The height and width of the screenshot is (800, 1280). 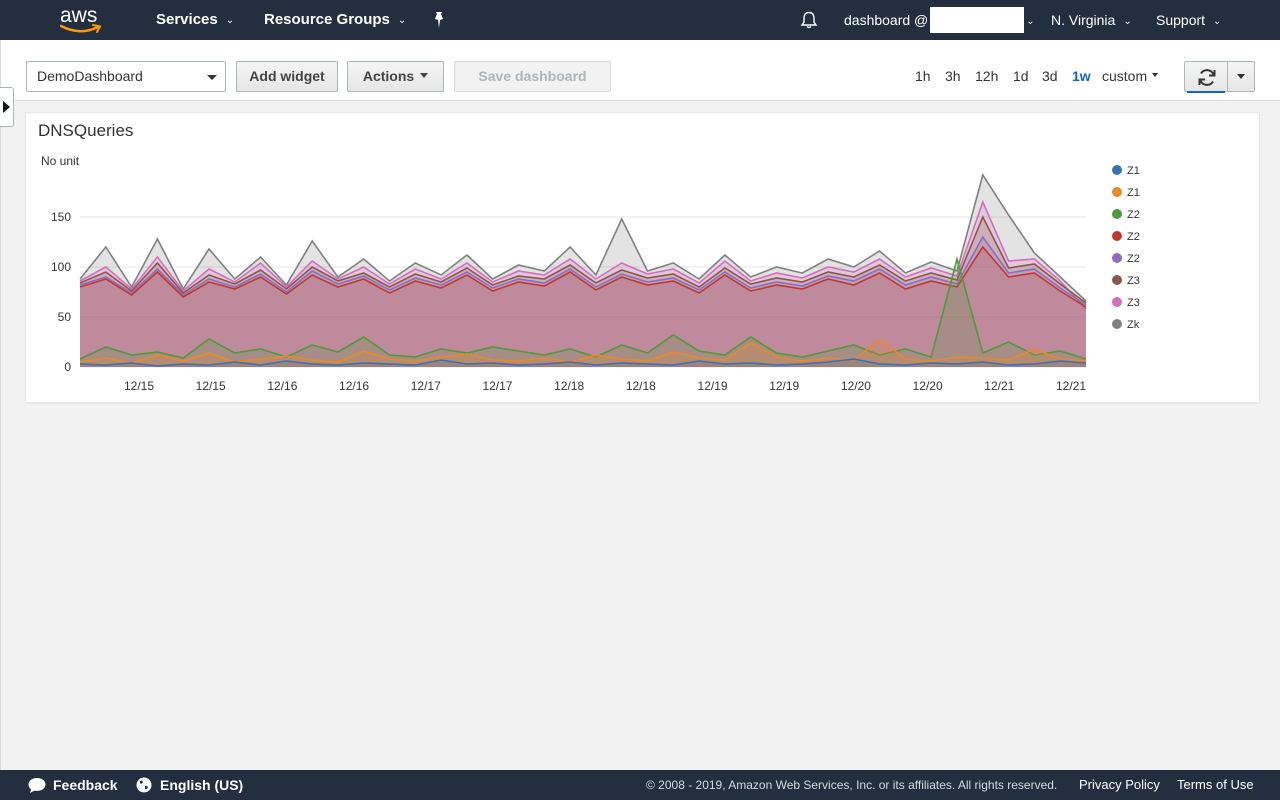 What do you see at coordinates (1021, 76) in the screenshot?
I see `time-range-1d: 1d` at bounding box center [1021, 76].